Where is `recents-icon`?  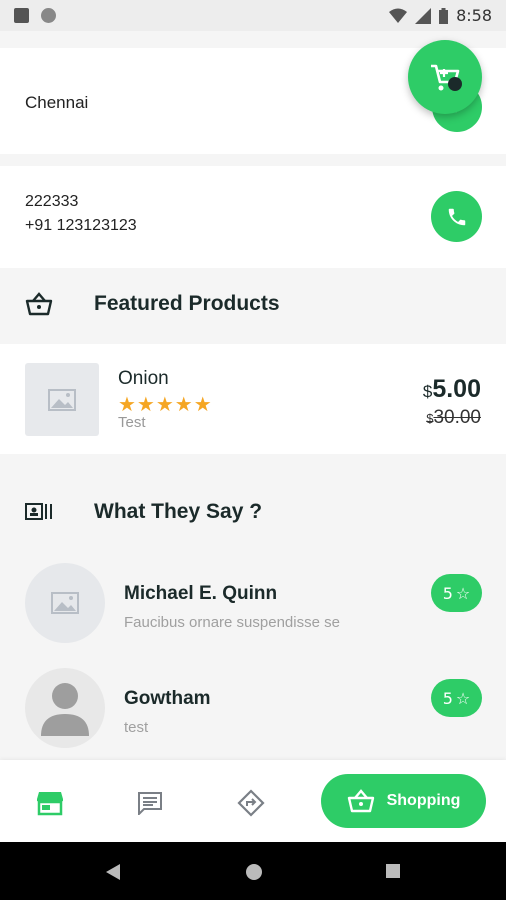
recents-icon is located at coordinates (393, 871).